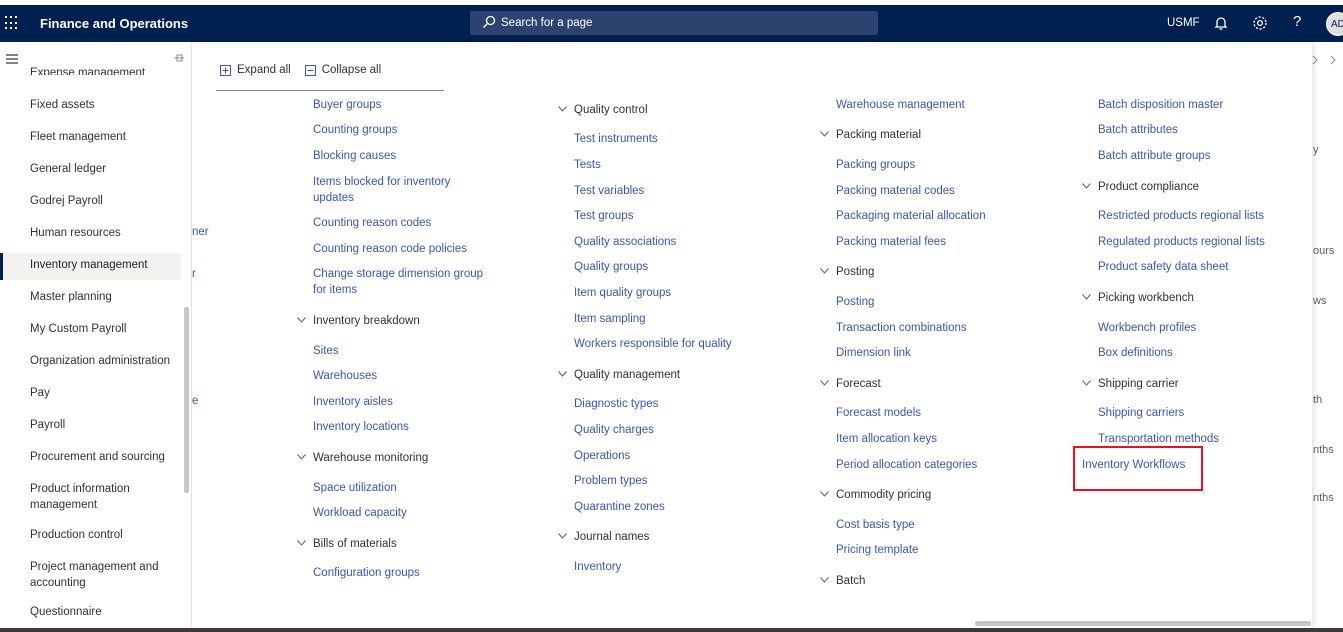 The height and width of the screenshot is (632, 1343). I want to click on link-batch-attributes: Batch attributes, so click(1138, 130).